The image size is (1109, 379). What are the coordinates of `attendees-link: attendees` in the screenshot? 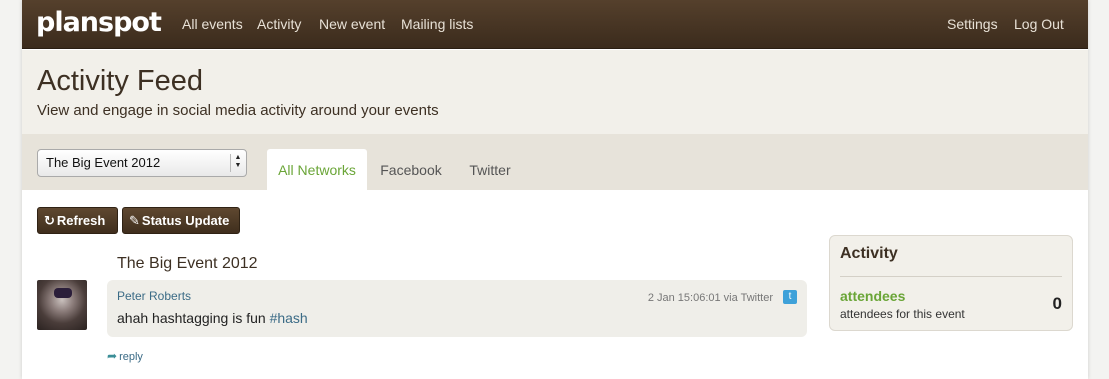 It's located at (872, 296).